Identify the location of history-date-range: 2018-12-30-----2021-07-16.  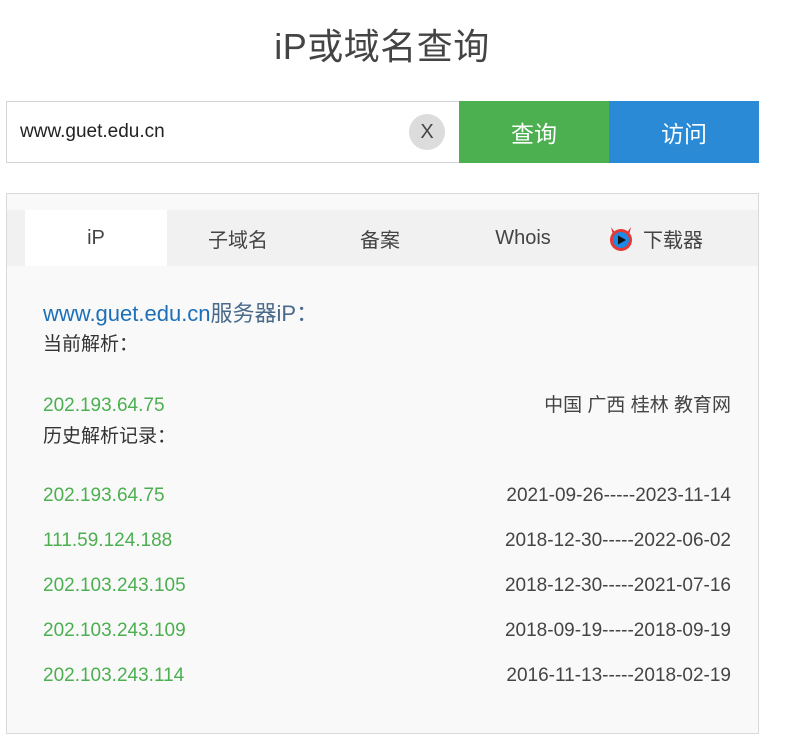
(617, 585).